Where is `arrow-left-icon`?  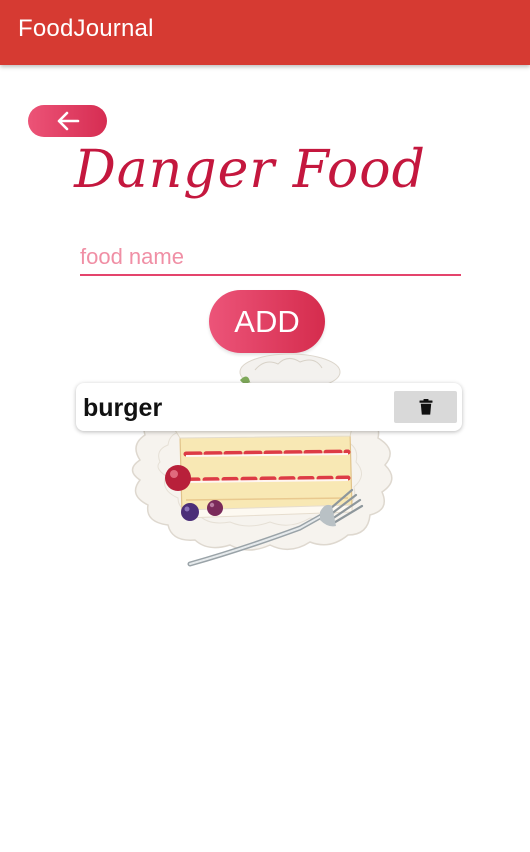 arrow-left-icon is located at coordinates (68, 121).